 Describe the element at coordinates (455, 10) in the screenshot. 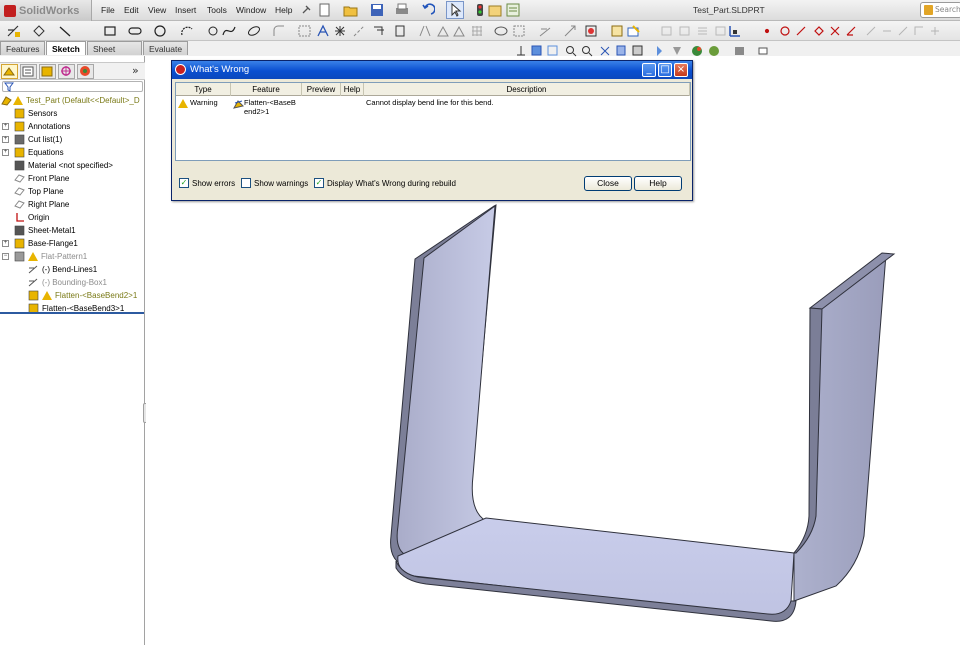

I see `select-tool-button` at that location.